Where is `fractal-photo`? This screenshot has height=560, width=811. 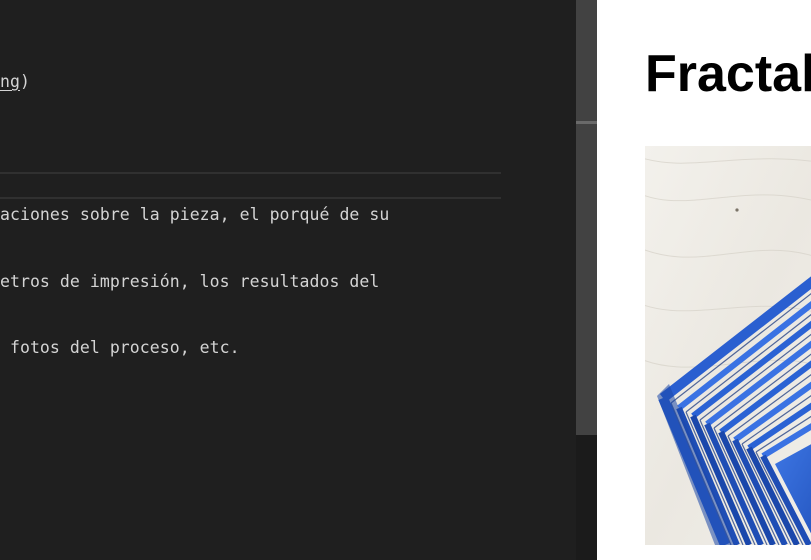 fractal-photo is located at coordinates (728, 345).